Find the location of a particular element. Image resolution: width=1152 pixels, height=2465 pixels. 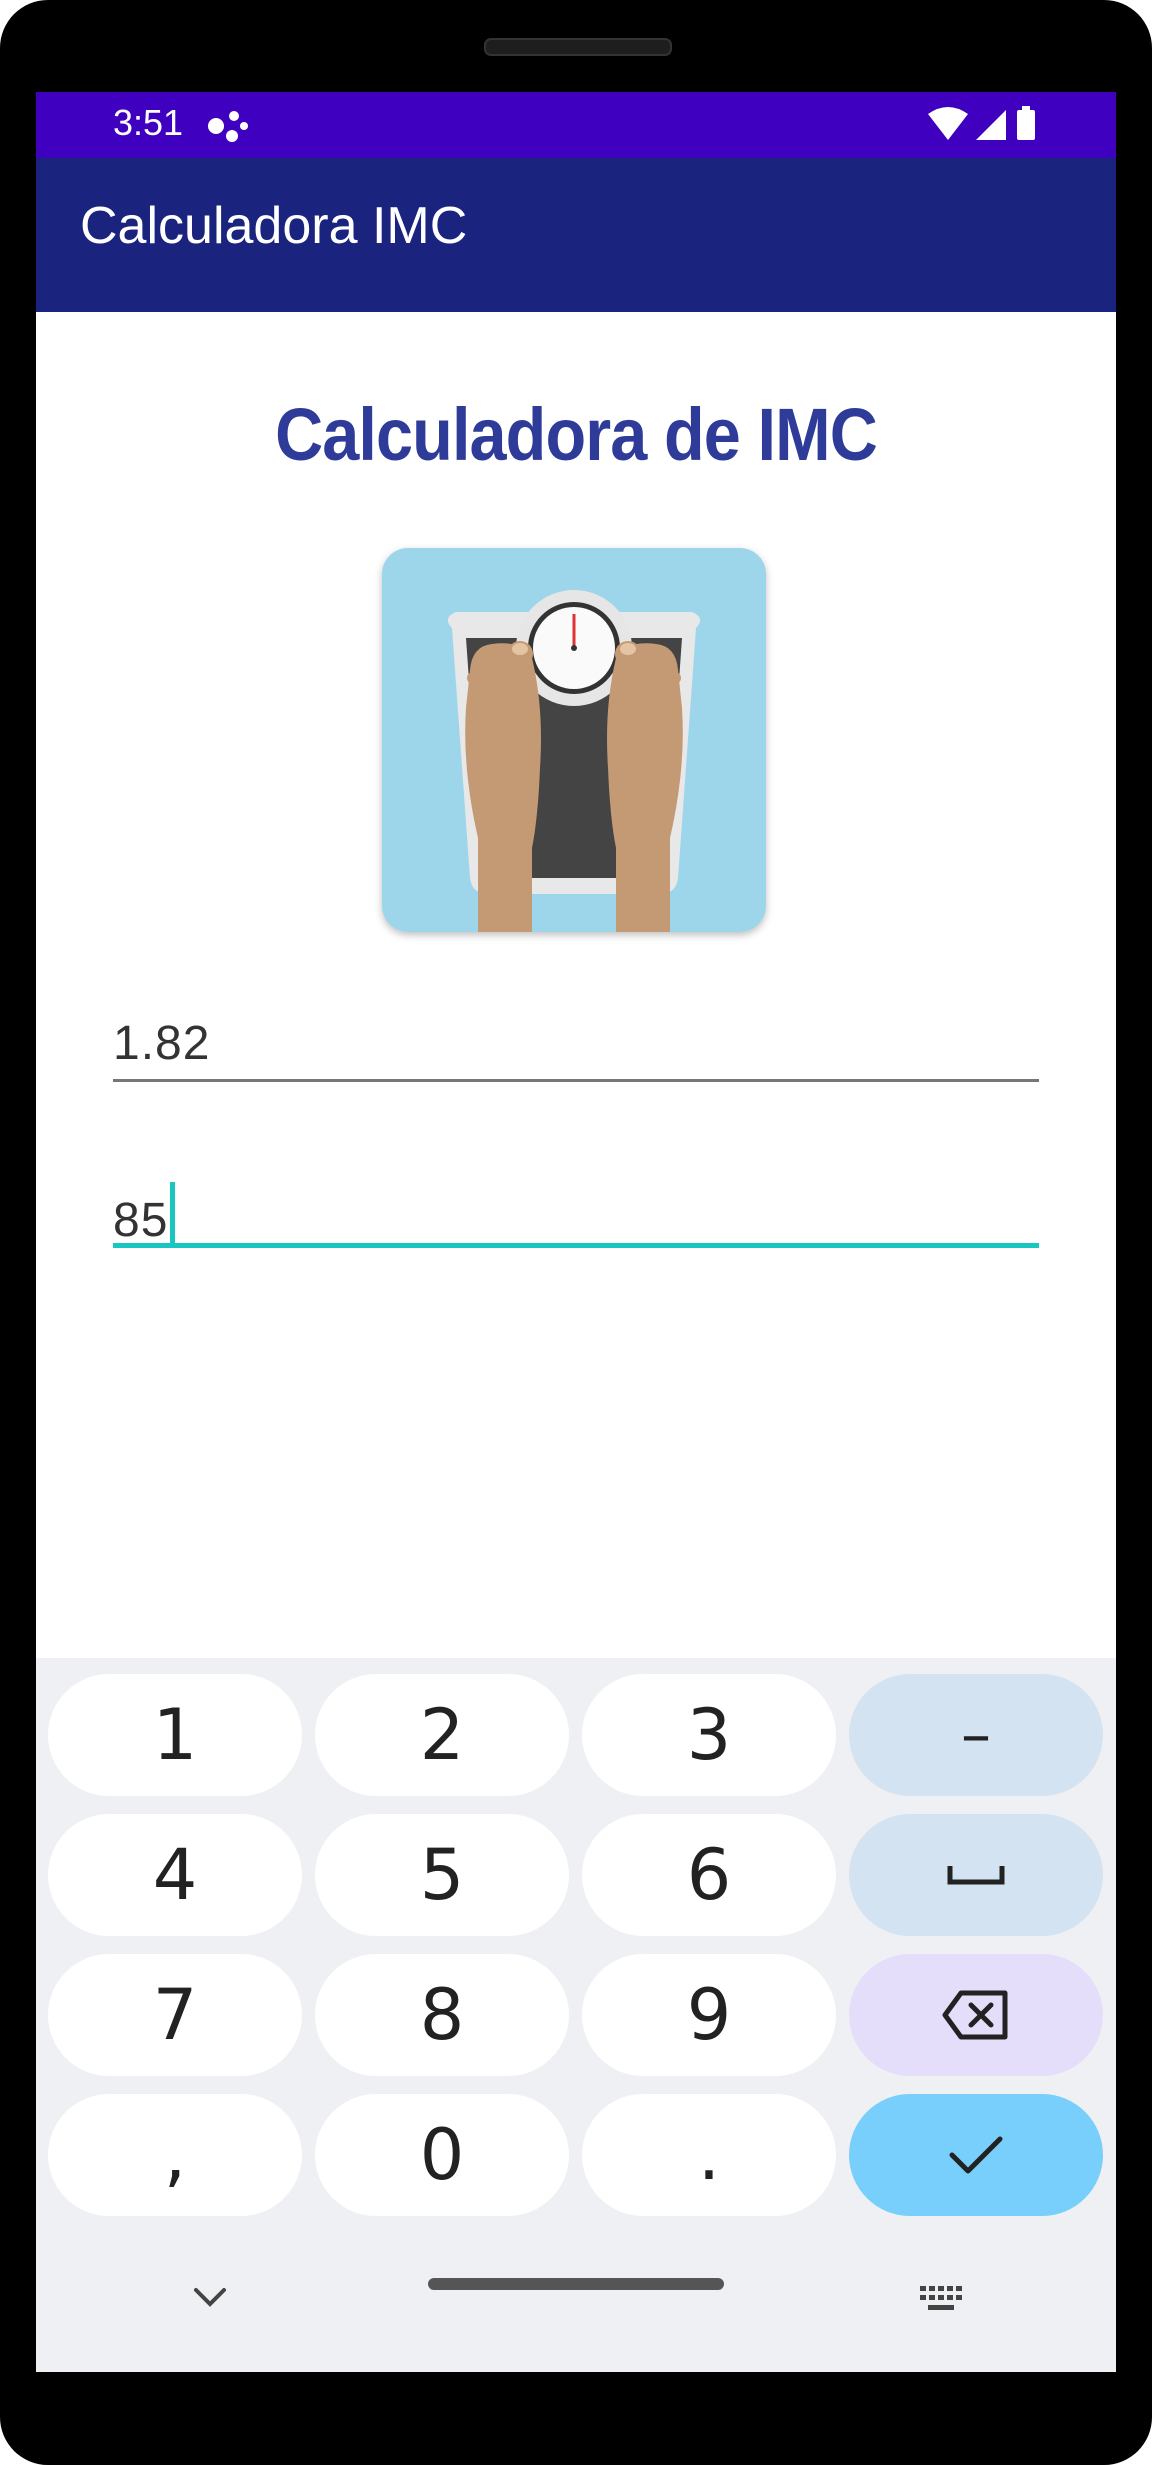

key-6-label: 6 is located at coordinates (709, 1875).